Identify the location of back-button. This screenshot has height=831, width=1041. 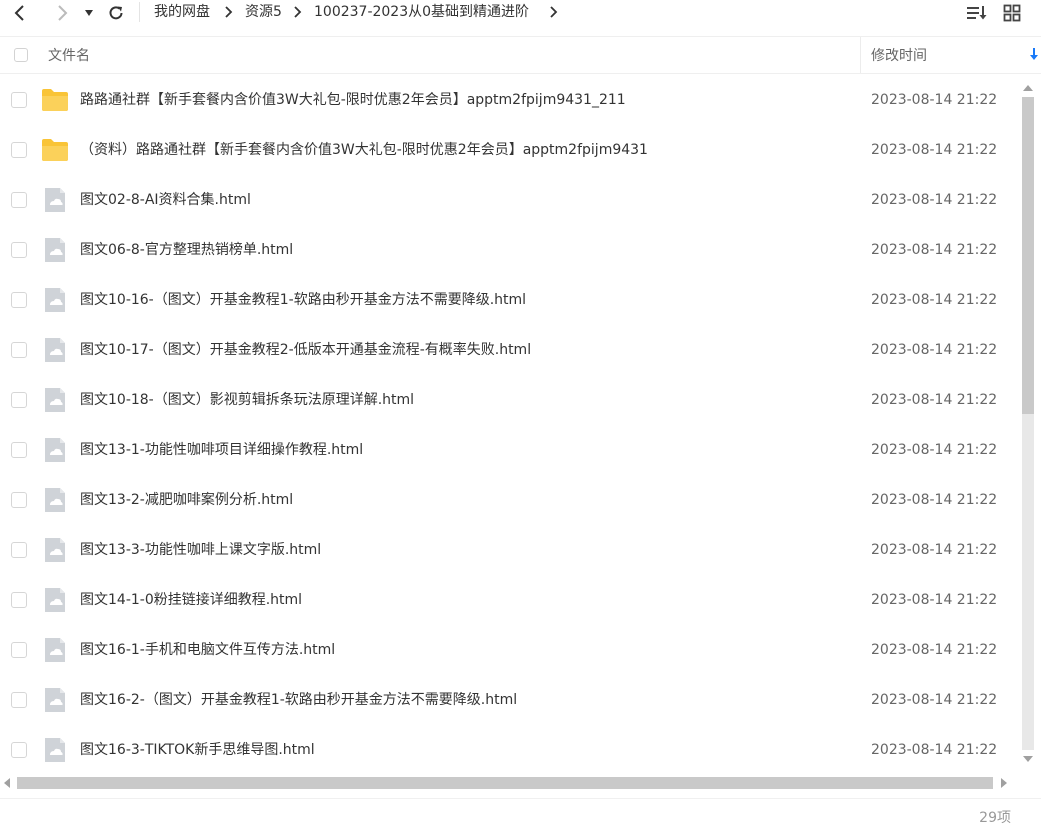
(20, 13).